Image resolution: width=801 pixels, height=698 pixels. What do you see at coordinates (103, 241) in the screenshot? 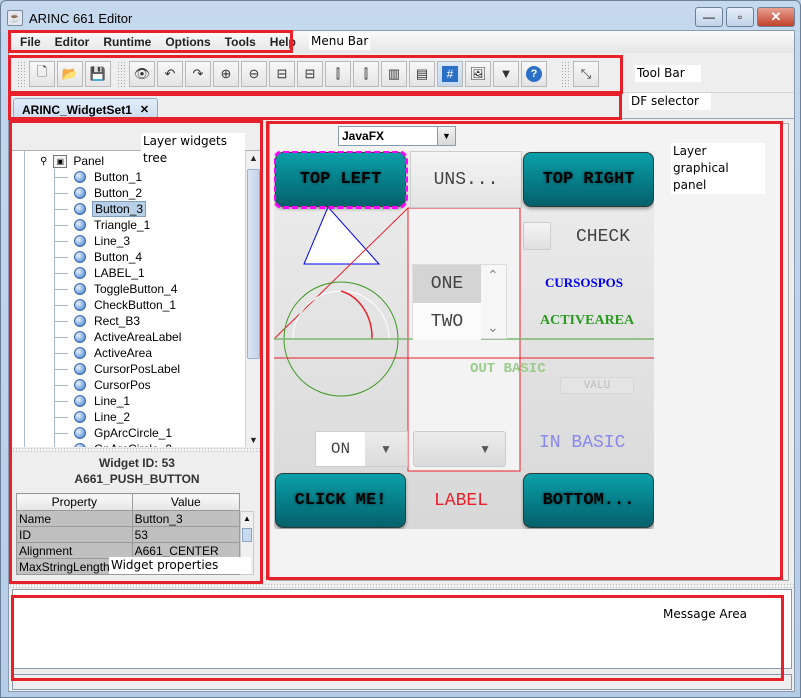
I see `tree-node: Line_3` at bounding box center [103, 241].